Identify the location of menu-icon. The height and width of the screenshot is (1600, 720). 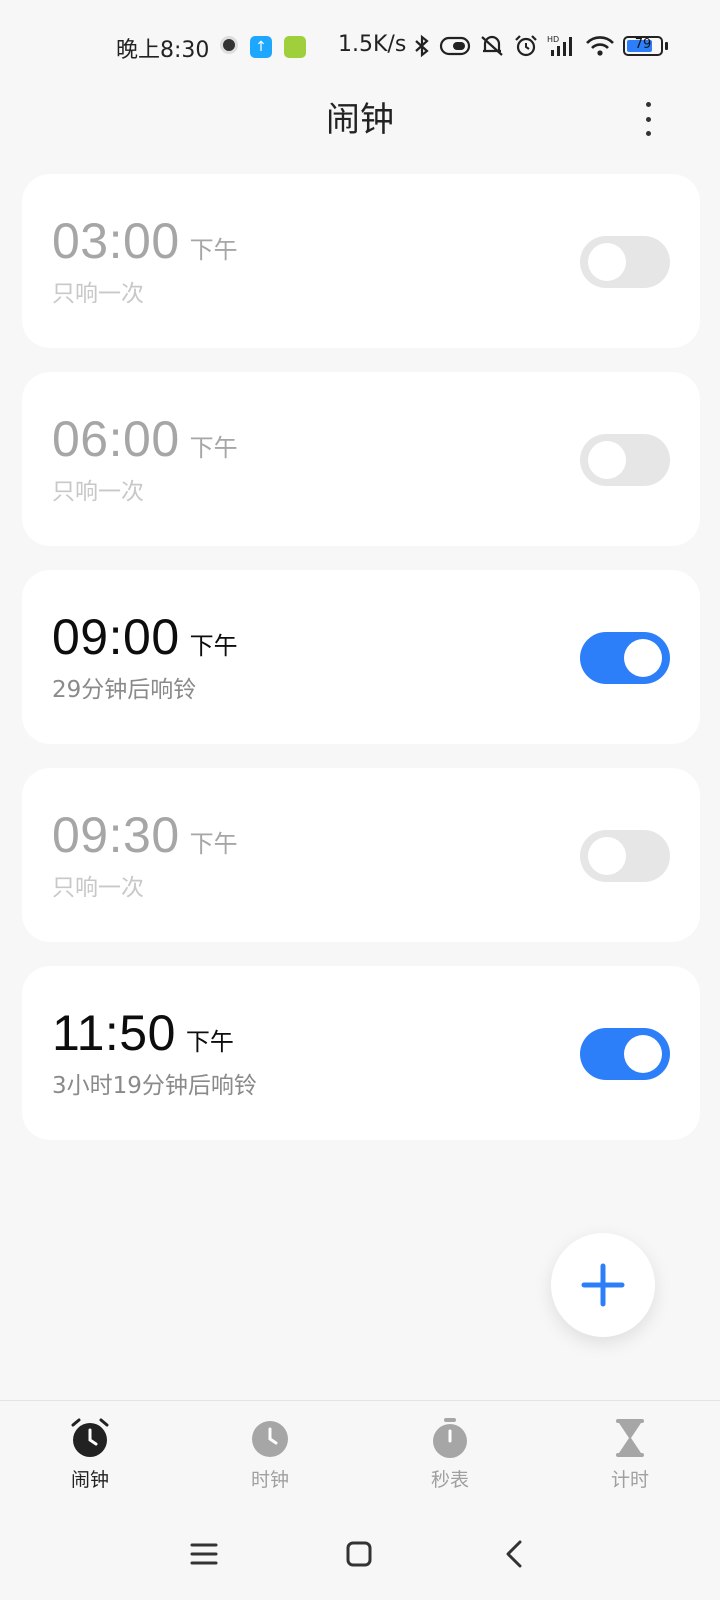
(204, 1554).